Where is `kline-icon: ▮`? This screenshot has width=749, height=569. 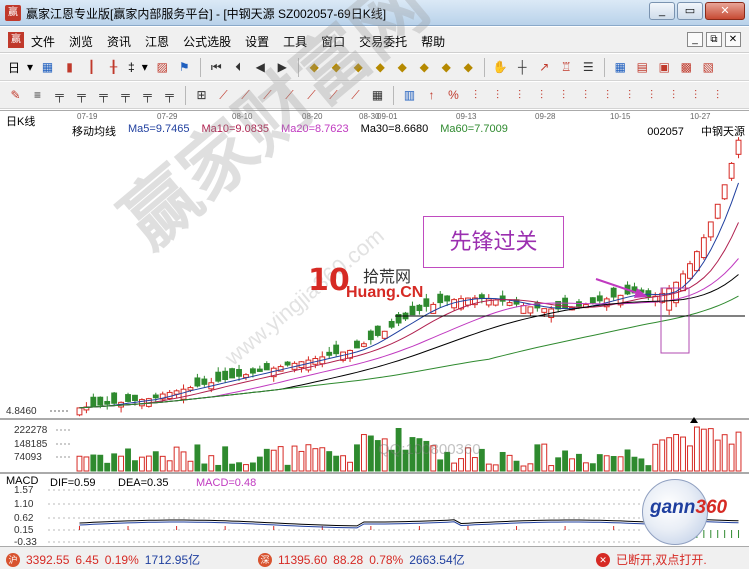
kline-icon: ▮ is located at coordinates (69, 67).